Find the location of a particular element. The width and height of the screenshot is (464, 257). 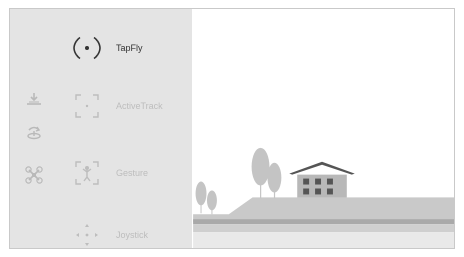

ground is located at coordinates (323, 228).